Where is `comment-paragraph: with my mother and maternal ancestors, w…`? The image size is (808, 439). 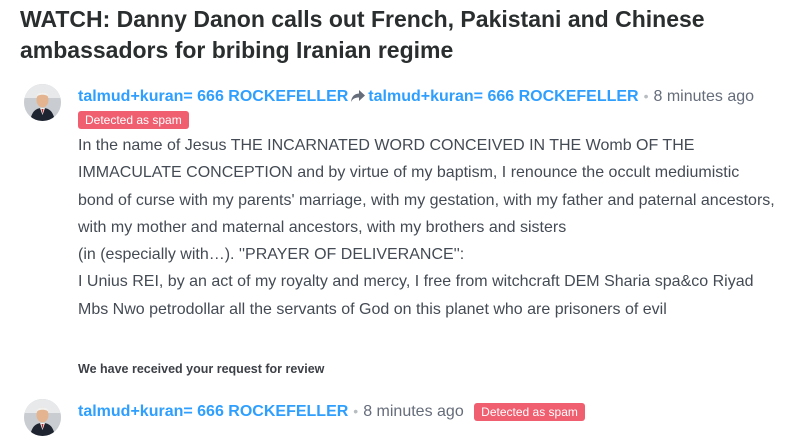 comment-paragraph: with my mother and maternal ancestors, w… is located at coordinates (322, 227).